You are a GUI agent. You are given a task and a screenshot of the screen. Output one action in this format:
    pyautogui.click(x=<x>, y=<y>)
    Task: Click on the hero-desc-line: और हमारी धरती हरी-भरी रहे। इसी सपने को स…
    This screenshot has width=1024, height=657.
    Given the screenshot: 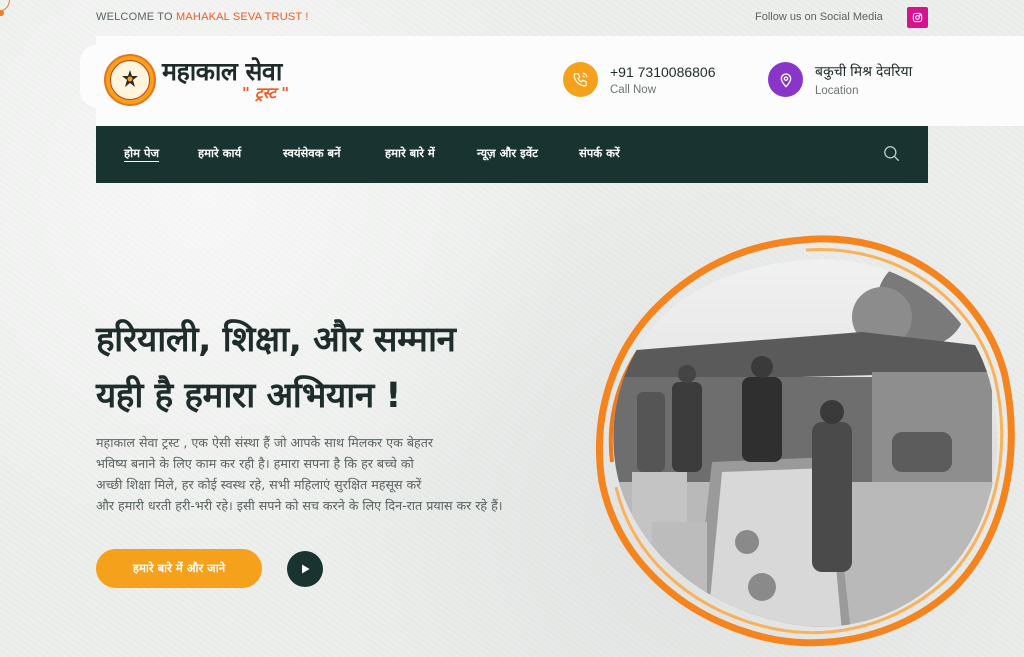 What is the action you would take?
    pyautogui.click(x=299, y=505)
    